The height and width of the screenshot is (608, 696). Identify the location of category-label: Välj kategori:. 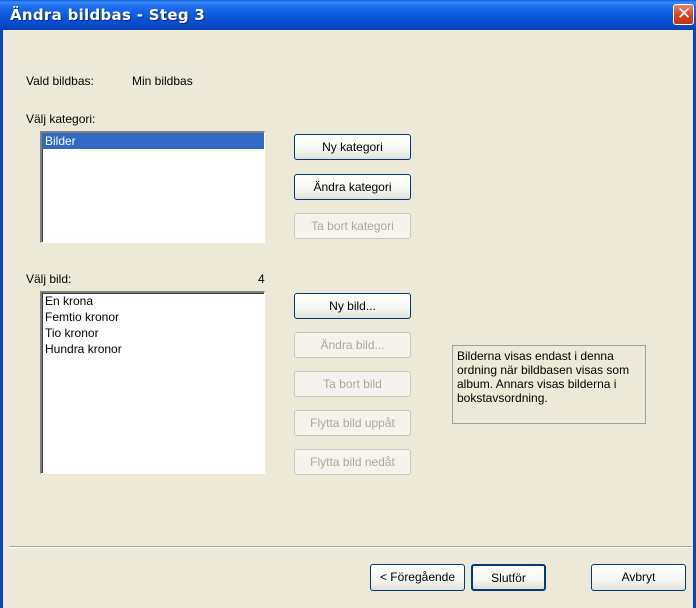
(61, 119).